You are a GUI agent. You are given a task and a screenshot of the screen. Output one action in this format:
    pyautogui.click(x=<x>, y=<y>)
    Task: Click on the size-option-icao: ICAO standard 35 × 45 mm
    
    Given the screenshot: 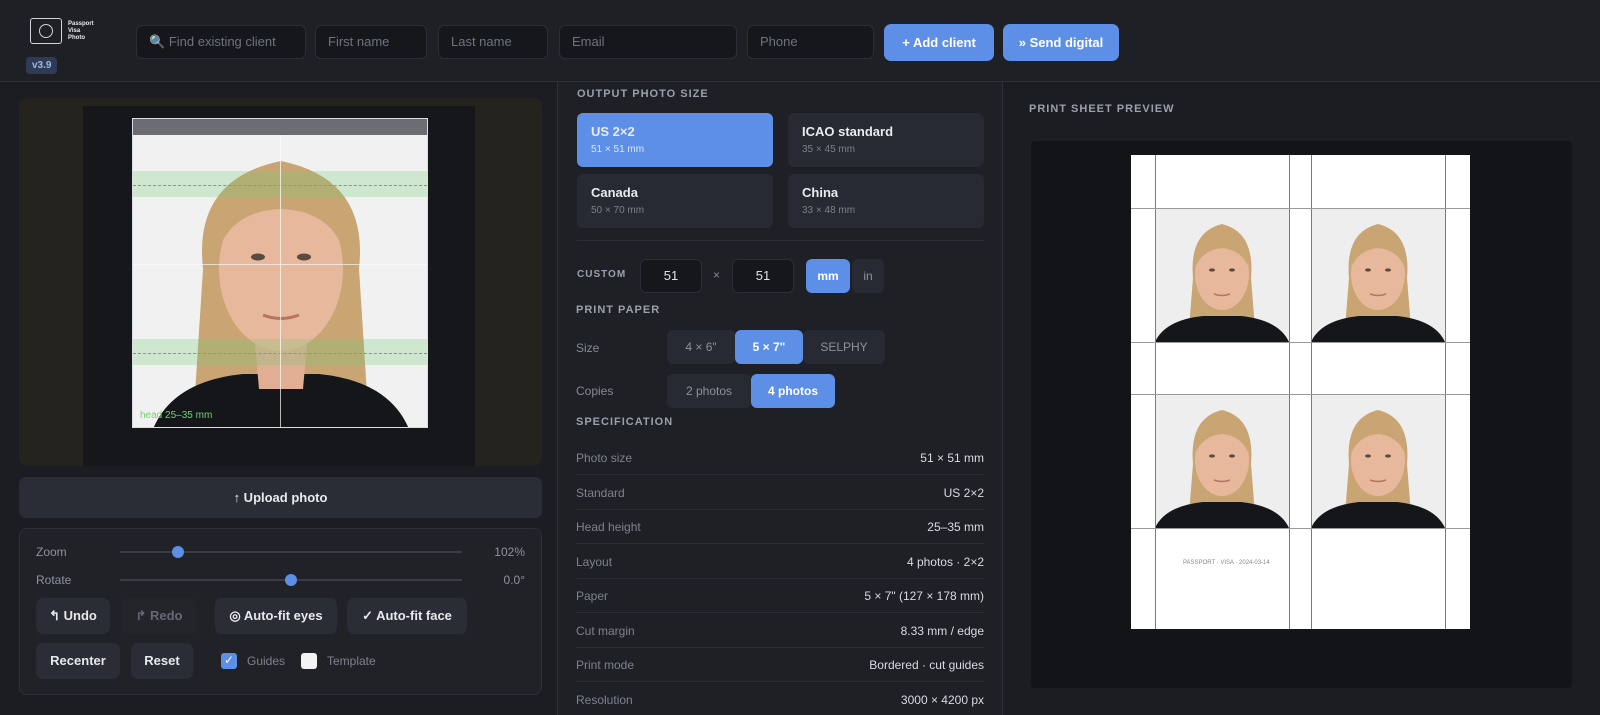 What is the action you would take?
    pyautogui.click(x=886, y=140)
    